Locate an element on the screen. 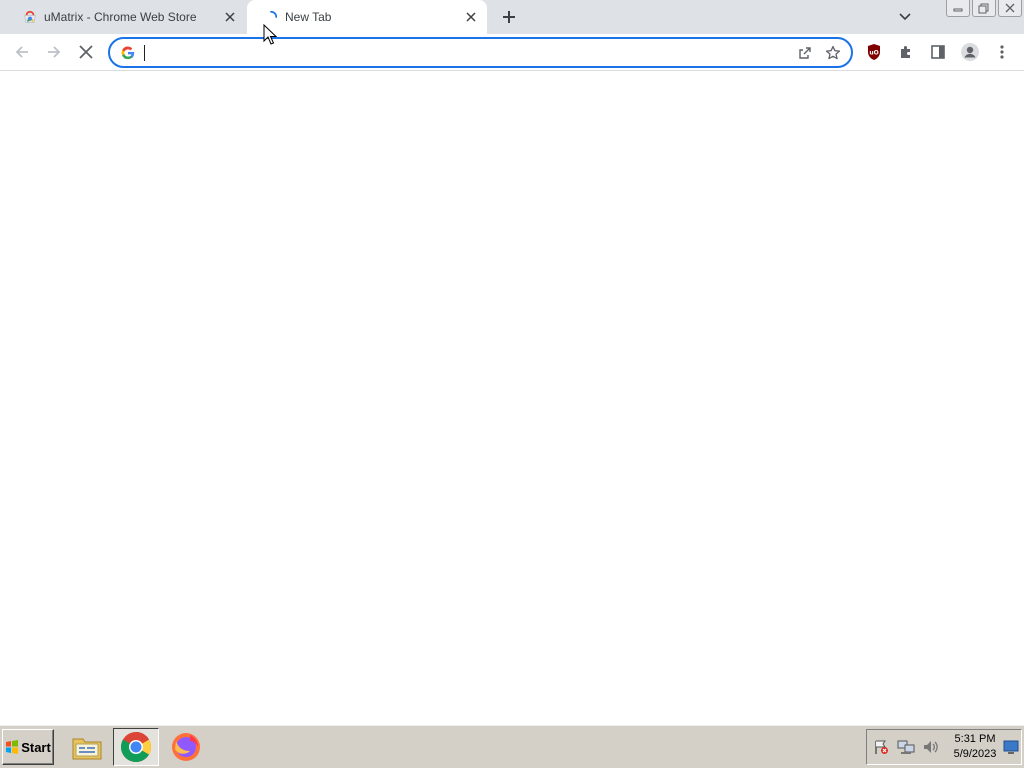  forward-arrow-icon is located at coordinates (54, 52).